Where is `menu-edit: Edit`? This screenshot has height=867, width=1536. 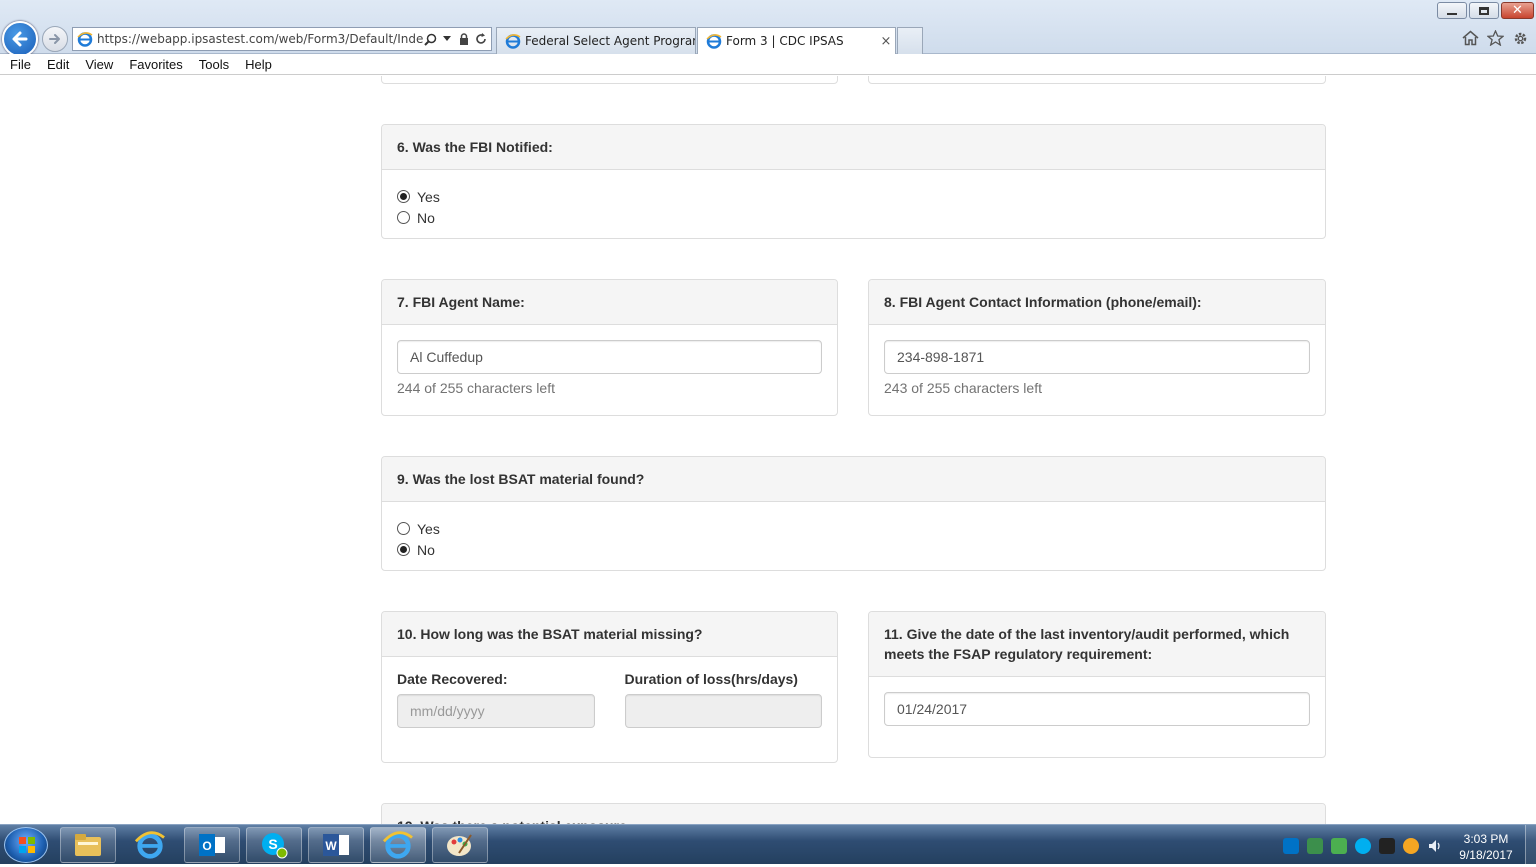 menu-edit: Edit is located at coordinates (58, 64).